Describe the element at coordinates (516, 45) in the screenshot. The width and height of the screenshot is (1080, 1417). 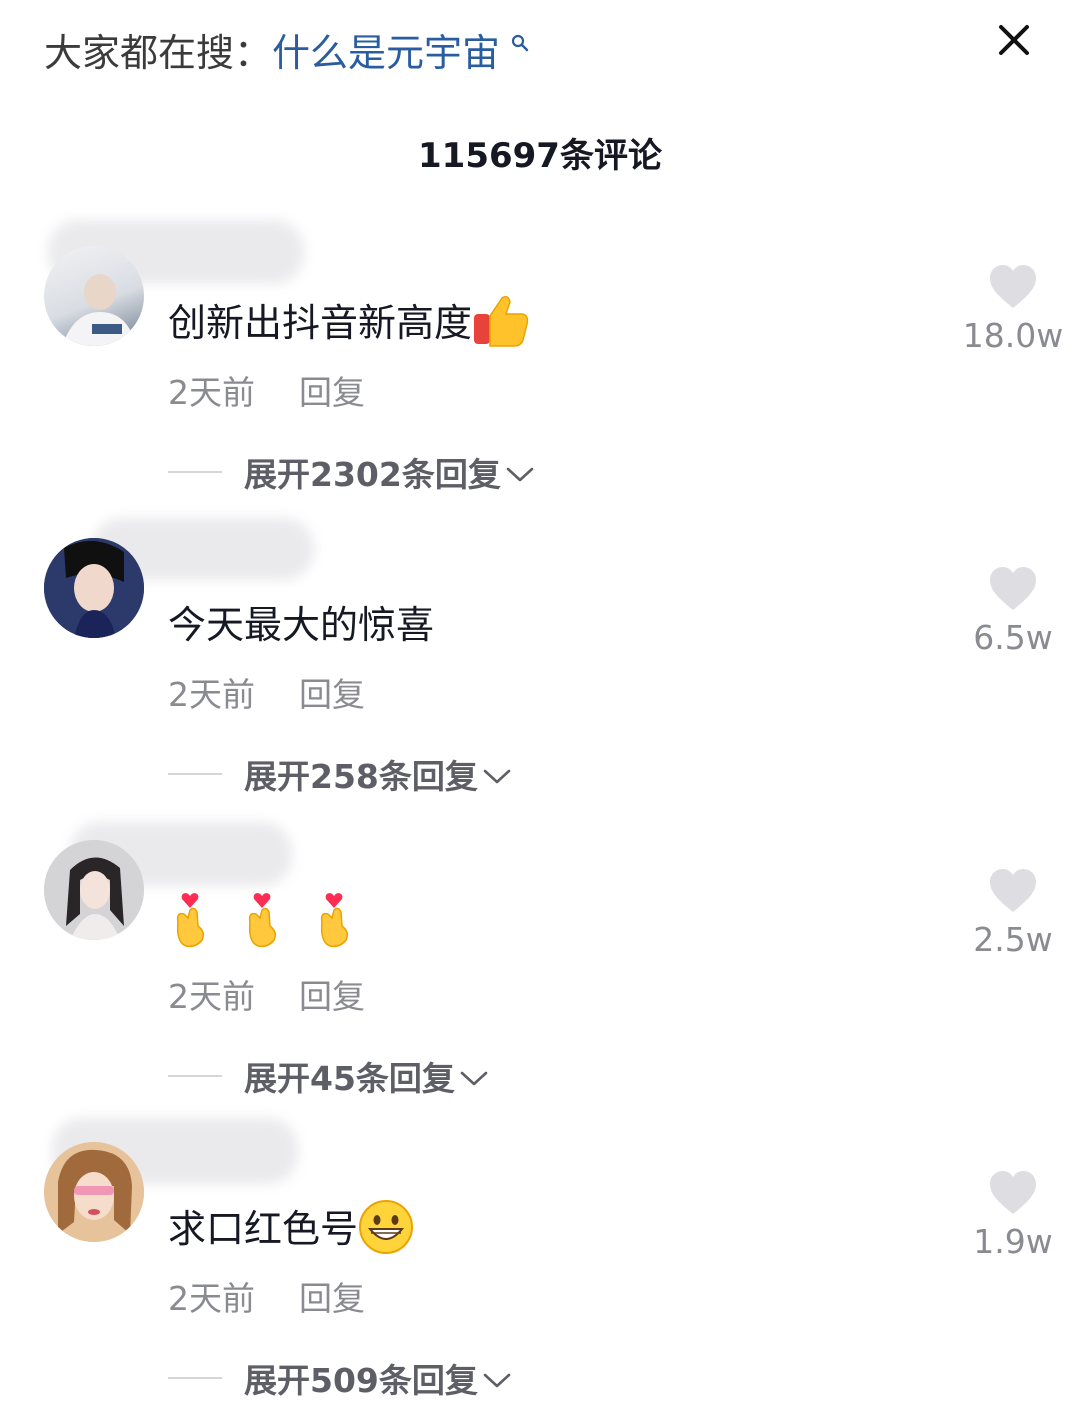
I see `search-icon` at that location.